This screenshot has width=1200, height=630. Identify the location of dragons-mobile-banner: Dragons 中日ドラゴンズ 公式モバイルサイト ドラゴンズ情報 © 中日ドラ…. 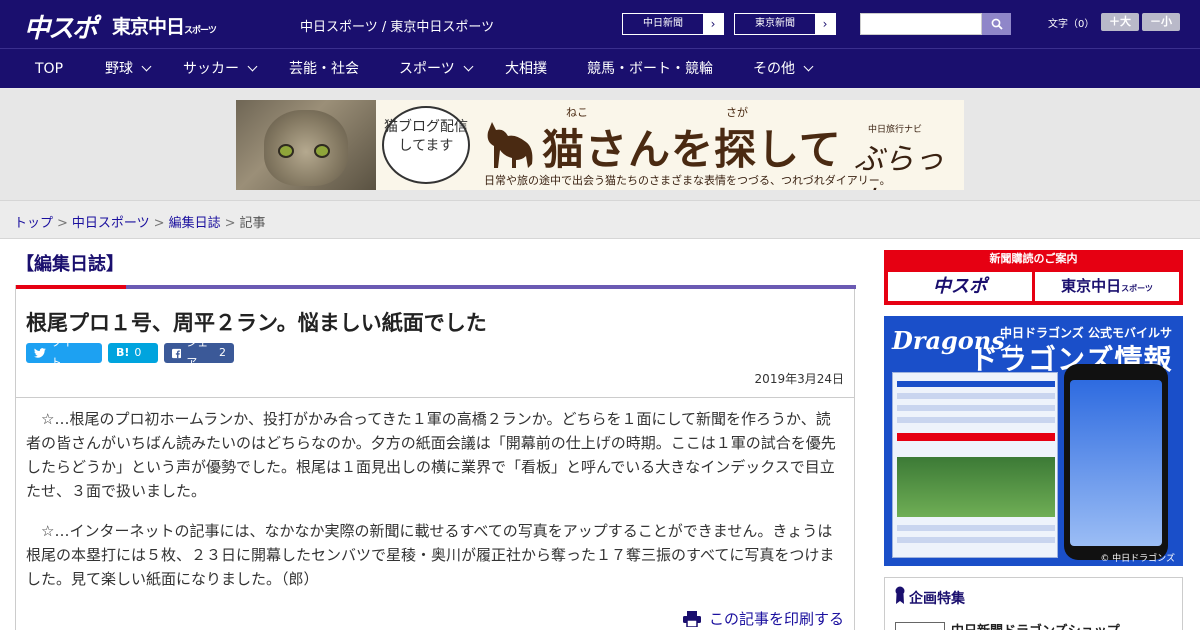
(1033, 441).